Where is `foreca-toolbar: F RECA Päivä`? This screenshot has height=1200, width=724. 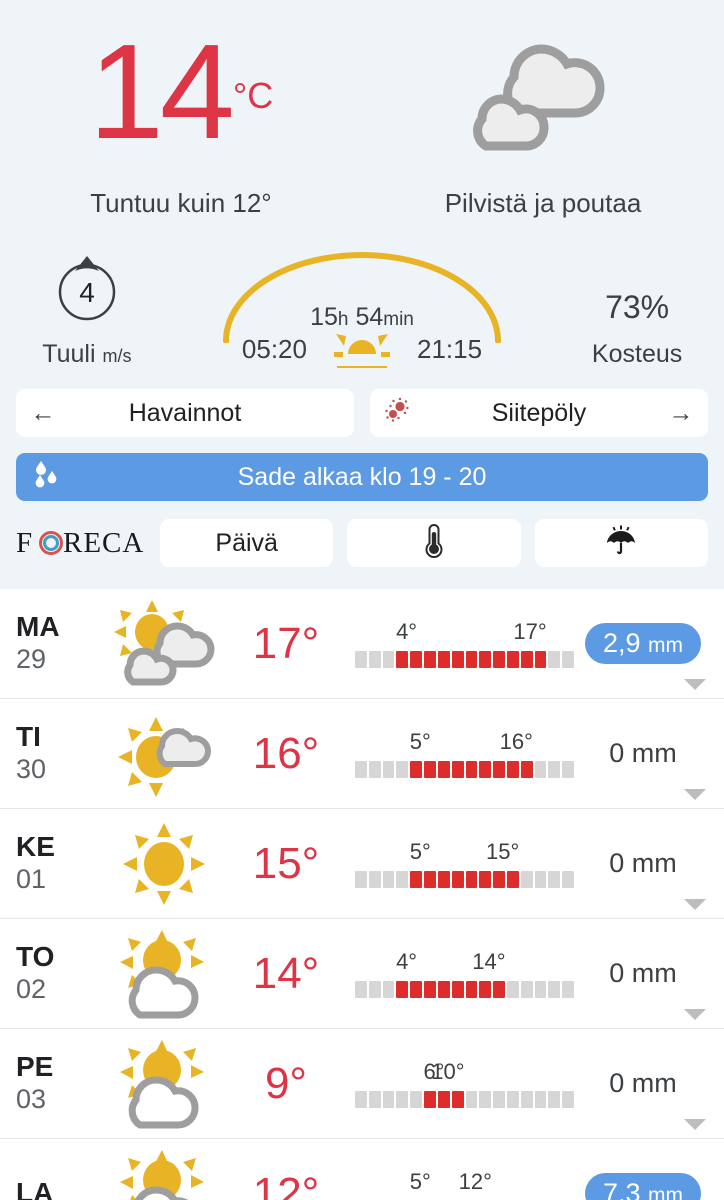
foreca-toolbar: F RECA Päivä is located at coordinates (362, 540).